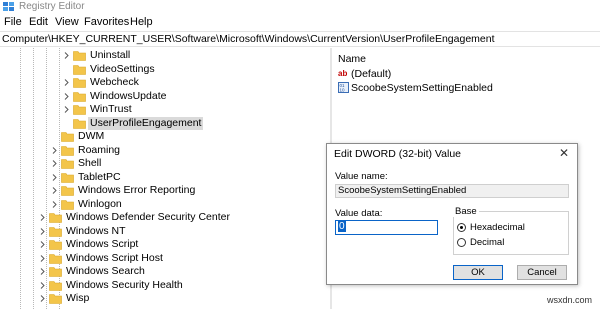  What do you see at coordinates (564, 153) in the screenshot?
I see `close-icon: ✕` at bounding box center [564, 153].